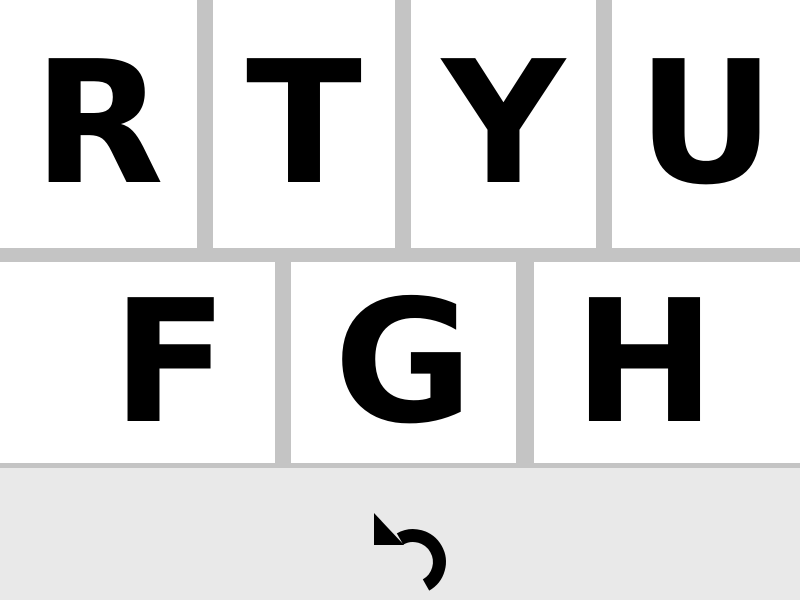 This screenshot has height=600, width=800. I want to click on key-y: Y, so click(503, 124).